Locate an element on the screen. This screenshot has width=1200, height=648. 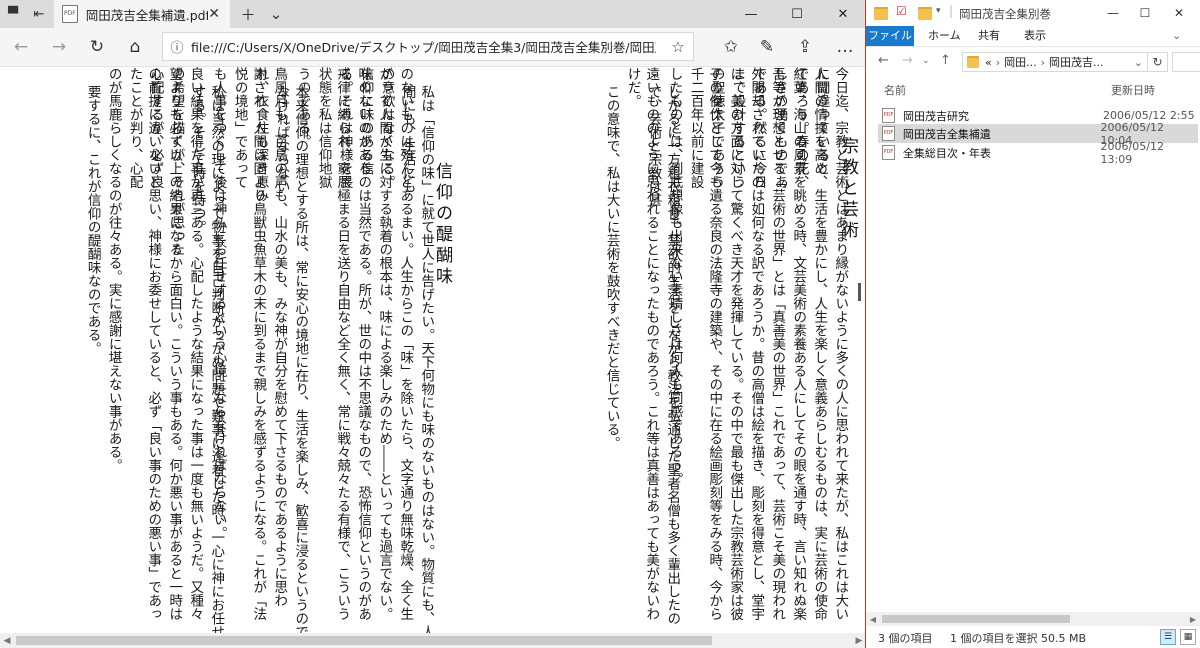
explorer-horizontal-scrollbar: ◀ ▶ is located at coordinates (1033, 619).